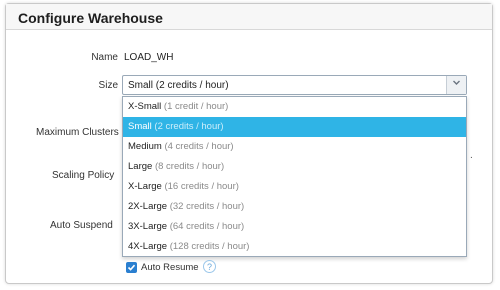 The width and height of the screenshot is (500, 290). What do you see at coordinates (108, 85) in the screenshot?
I see `size-label: Size` at bounding box center [108, 85].